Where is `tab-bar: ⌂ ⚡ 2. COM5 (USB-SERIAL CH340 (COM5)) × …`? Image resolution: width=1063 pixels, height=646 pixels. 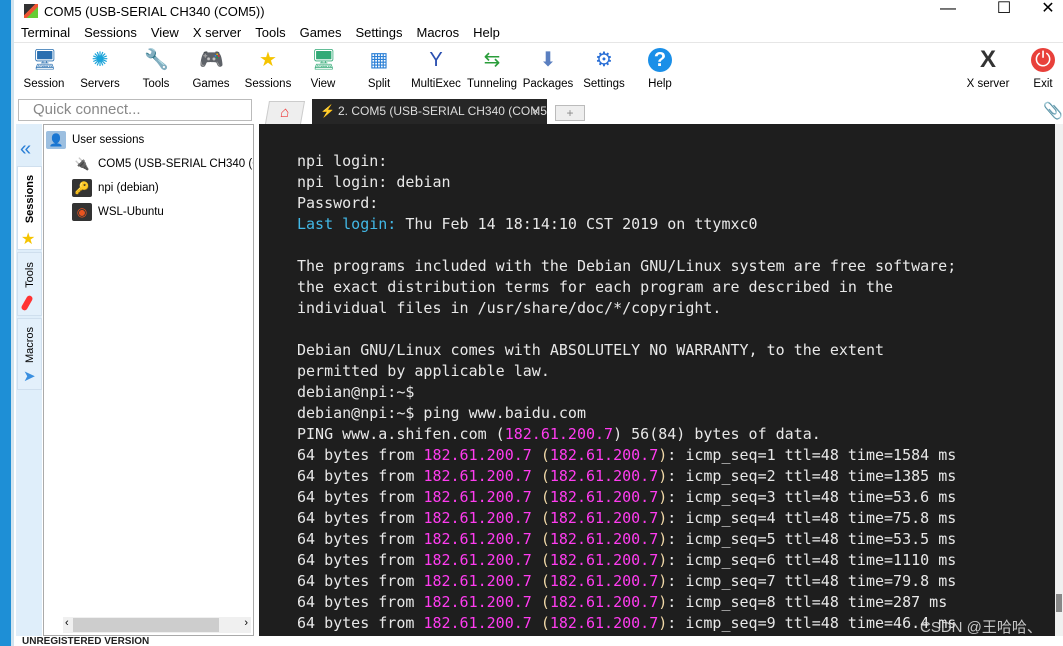 tab-bar: ⌂ ⚡ 2. COM5 (USB-SERIAL CH340 (COM5)) × … is located at coordinates (661, 111).